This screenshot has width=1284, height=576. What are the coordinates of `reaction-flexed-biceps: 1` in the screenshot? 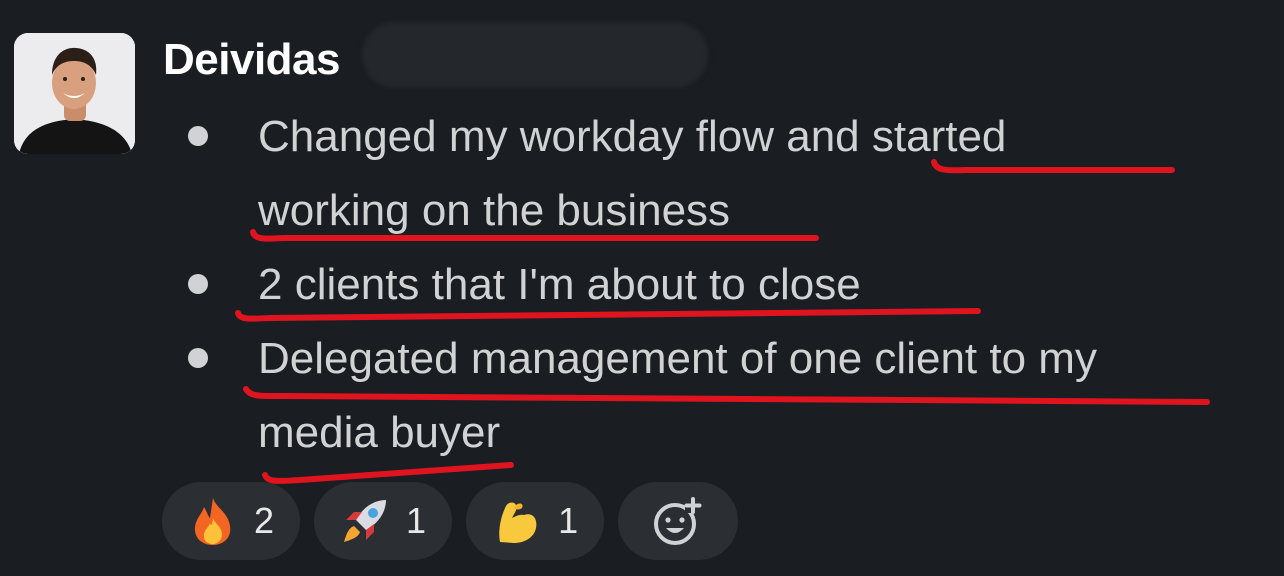 It's located at (535, 521).